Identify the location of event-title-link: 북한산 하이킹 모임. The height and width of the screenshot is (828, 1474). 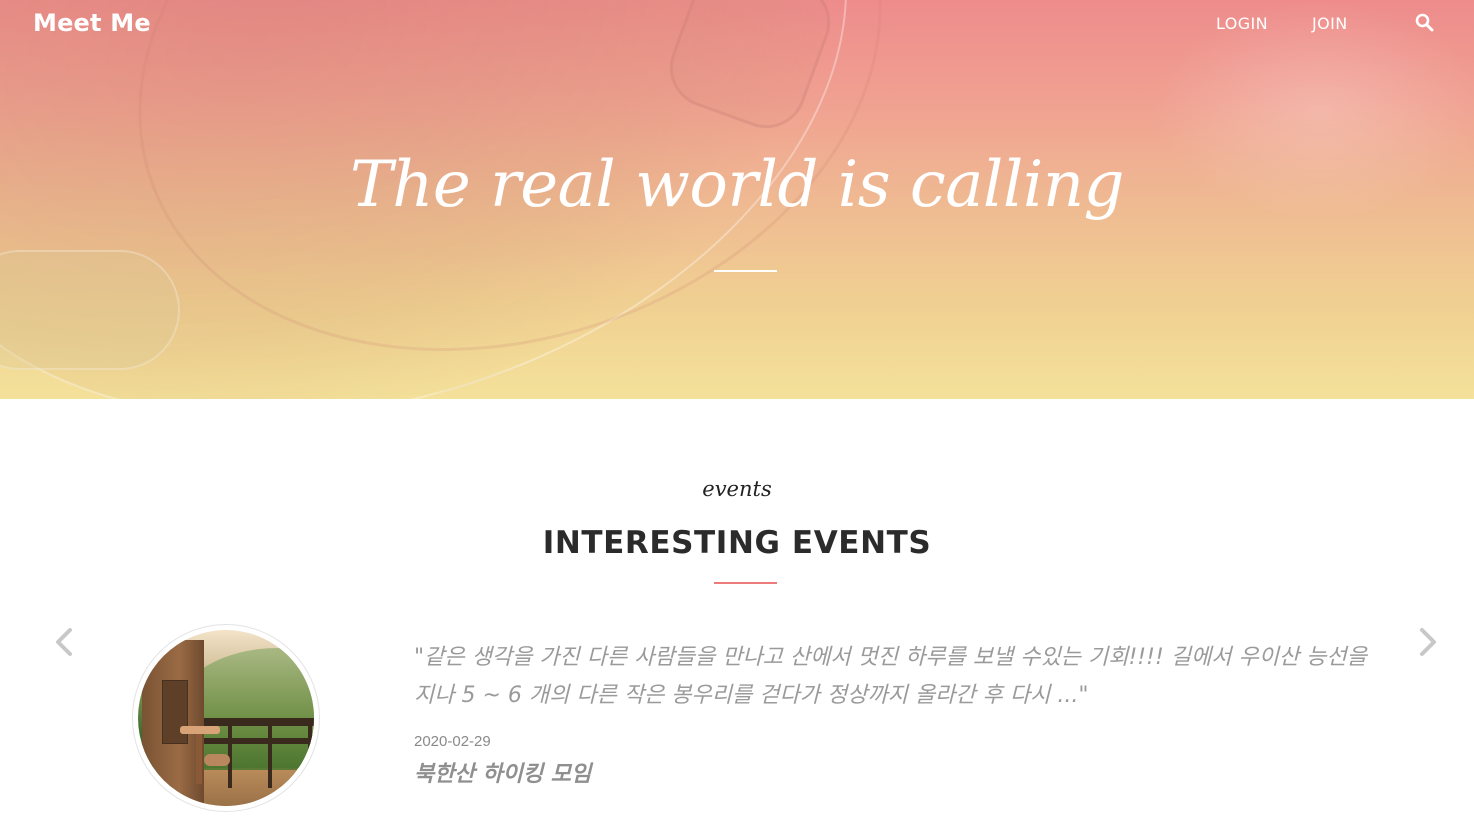
(502, 772).